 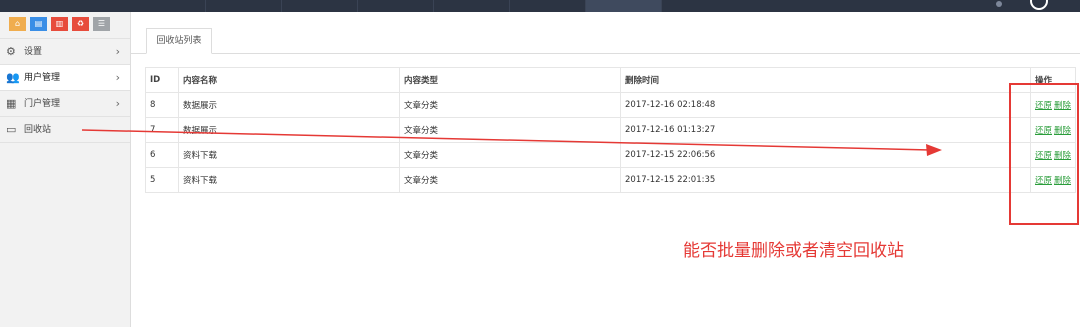 I want to click on annotation-arrow, so click(x=511, y=142).